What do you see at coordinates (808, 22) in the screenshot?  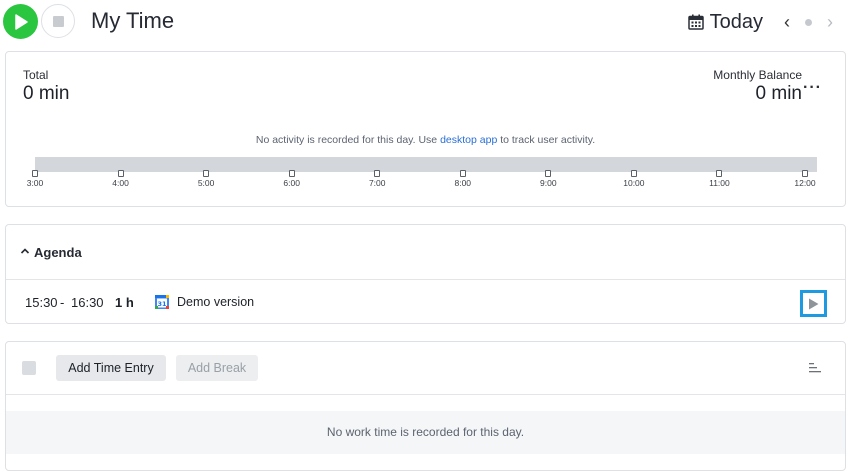 I see `current-day-dot` at bounding box center [808, 22].